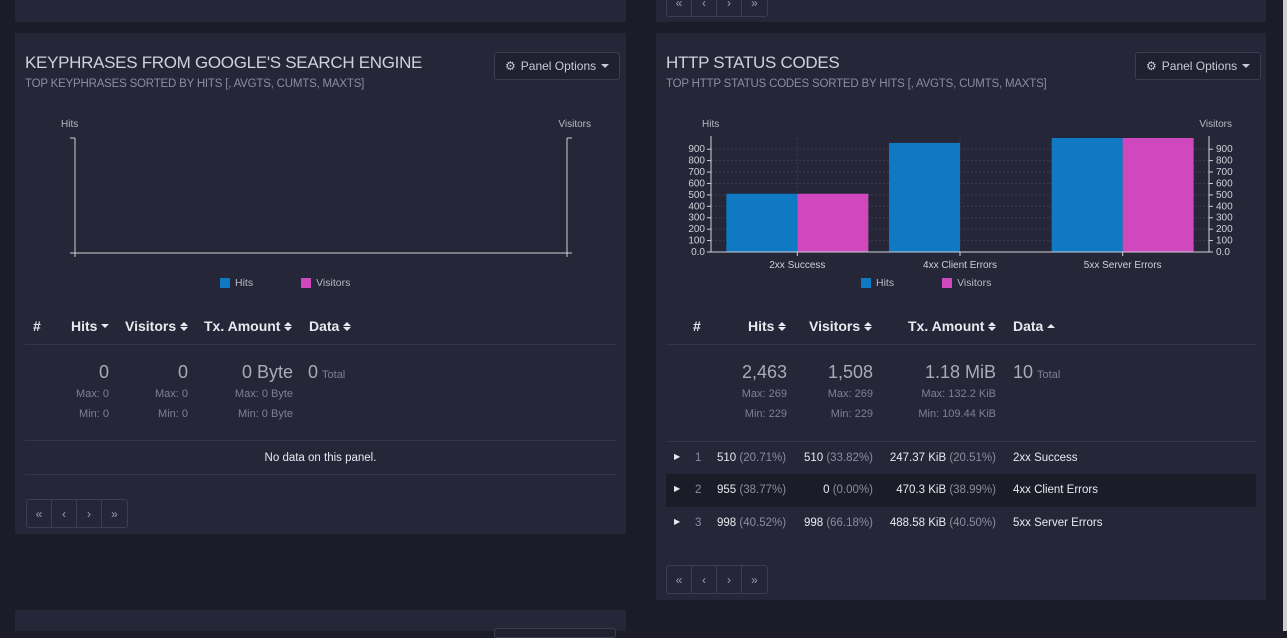 The image size is (1287, 638). I want to click on row-tx: 470.3 KiB (38.99%), so click(946, 490).